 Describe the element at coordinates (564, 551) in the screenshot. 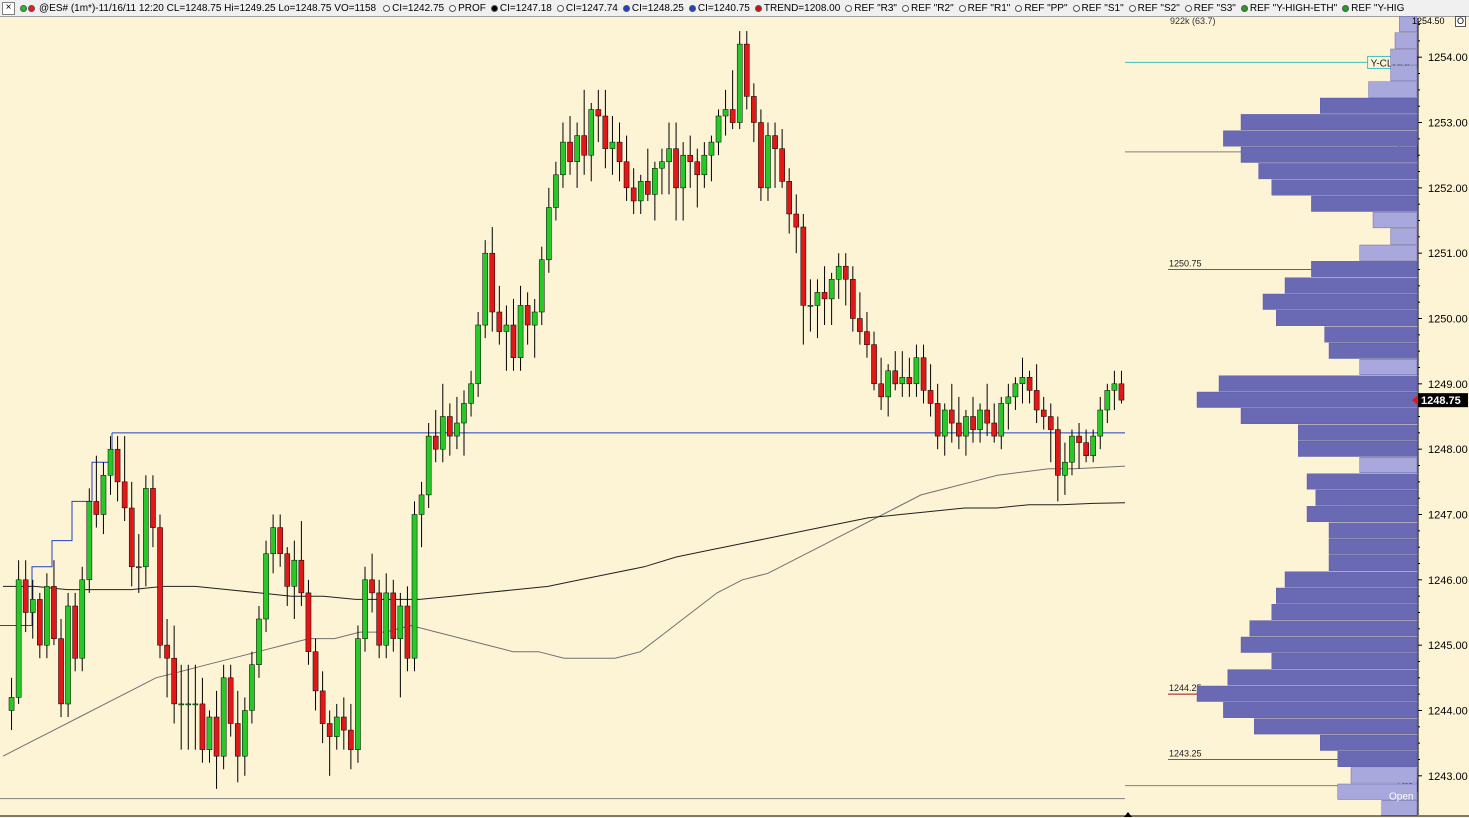

I see `moving-average-line` at that location.